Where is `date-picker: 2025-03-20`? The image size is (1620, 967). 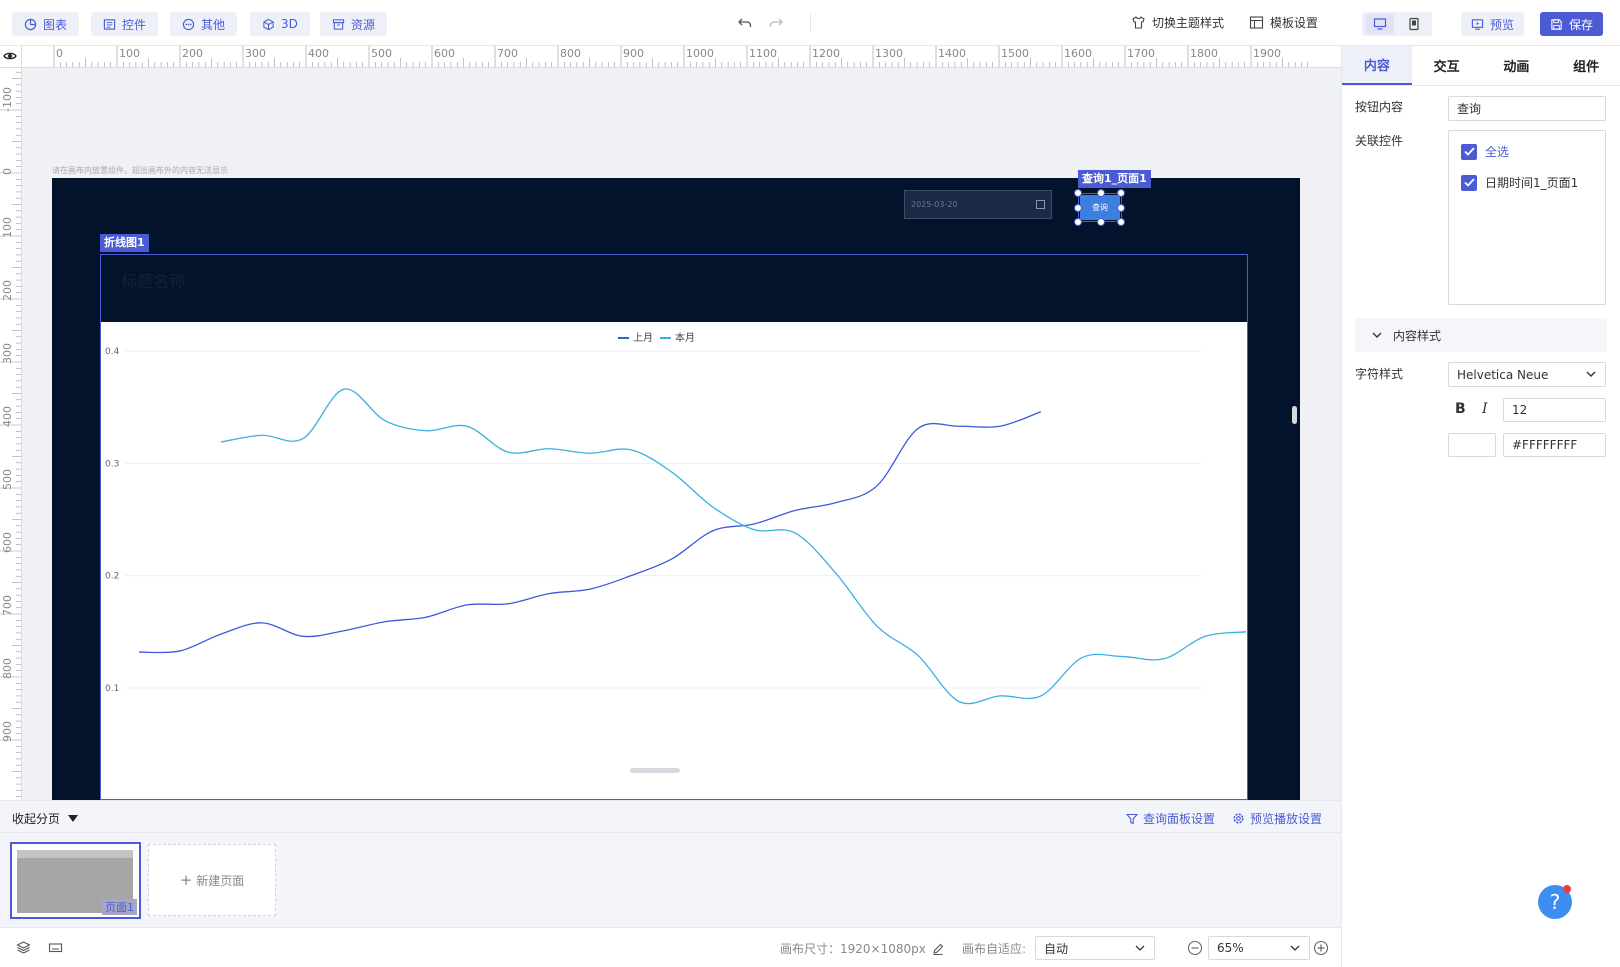 date-picker: 2025-03-20 is located at coordinates (978, 204).